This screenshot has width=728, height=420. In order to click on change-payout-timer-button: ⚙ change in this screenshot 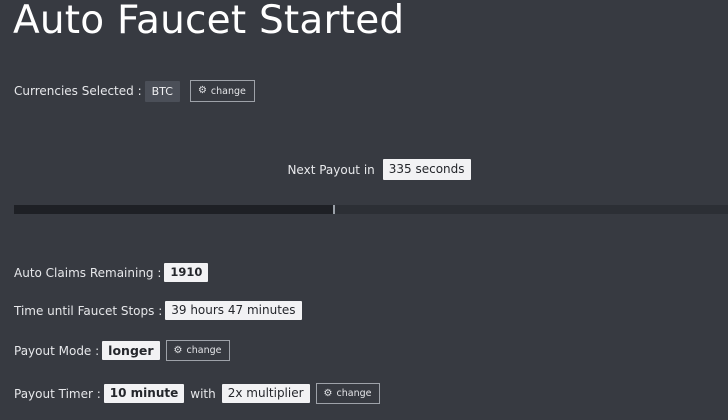, I will do `click(348, 393)`.